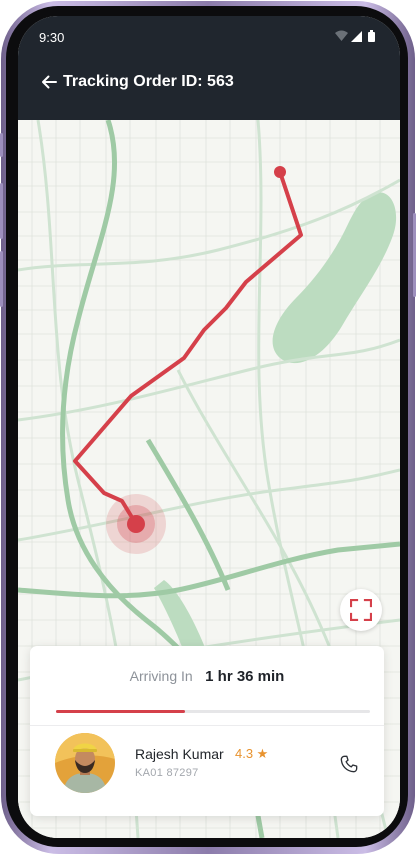  Describe the element at coordinates (341, 35) in the screenshot. I see `wifi-icon` at that location.